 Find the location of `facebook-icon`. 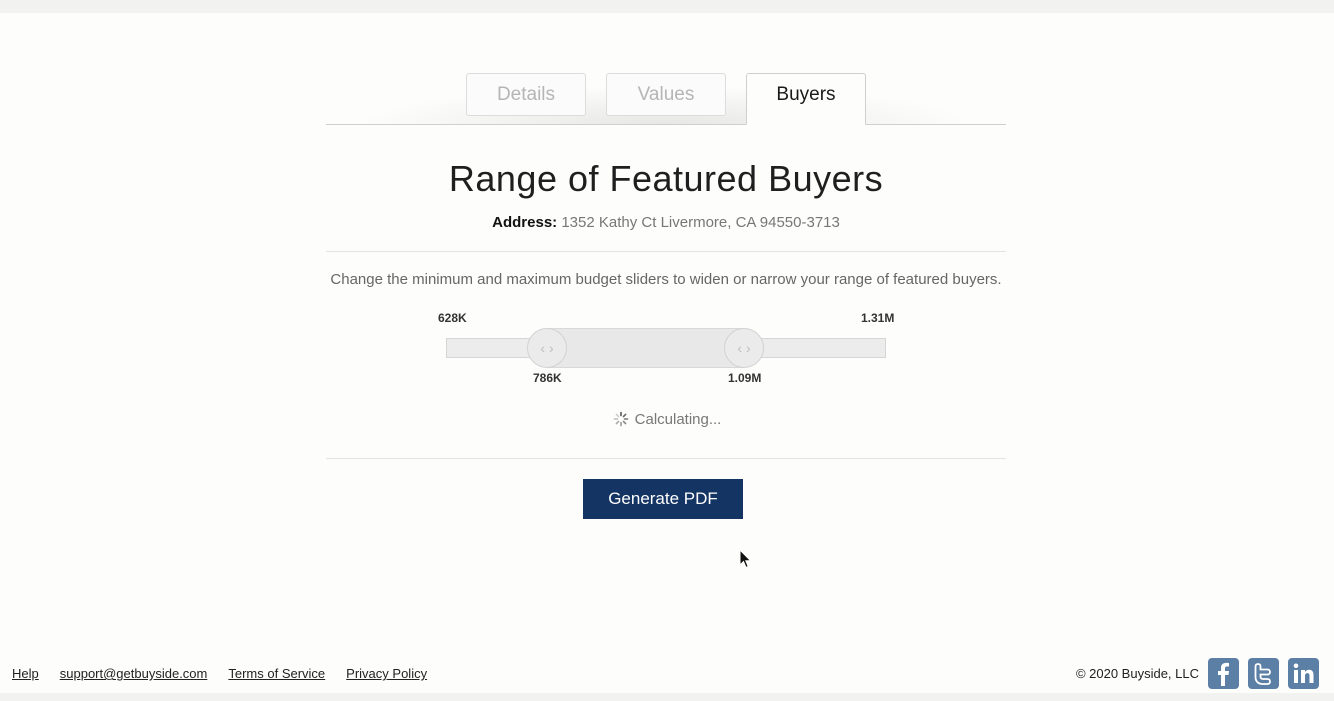

facebook-icon is located at coordinates (1223, 673).